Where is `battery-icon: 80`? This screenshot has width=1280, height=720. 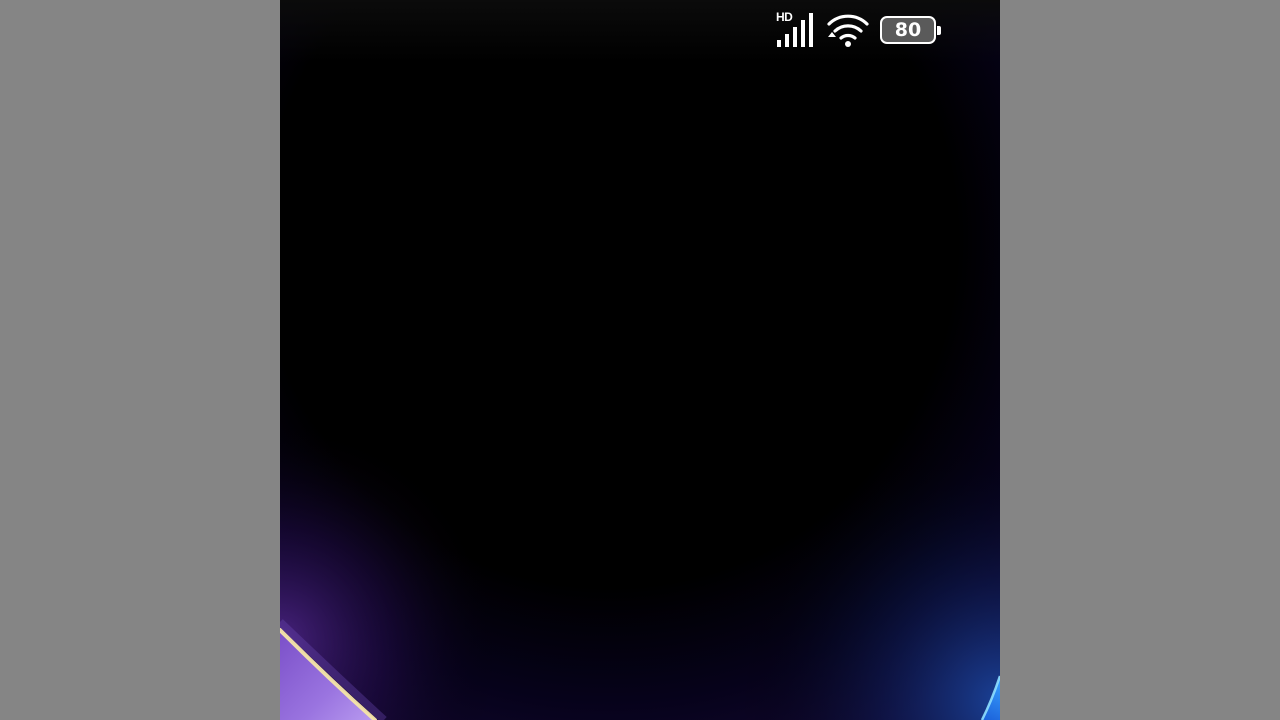 battery-icon: 80 is located at coordinates (911, 30).